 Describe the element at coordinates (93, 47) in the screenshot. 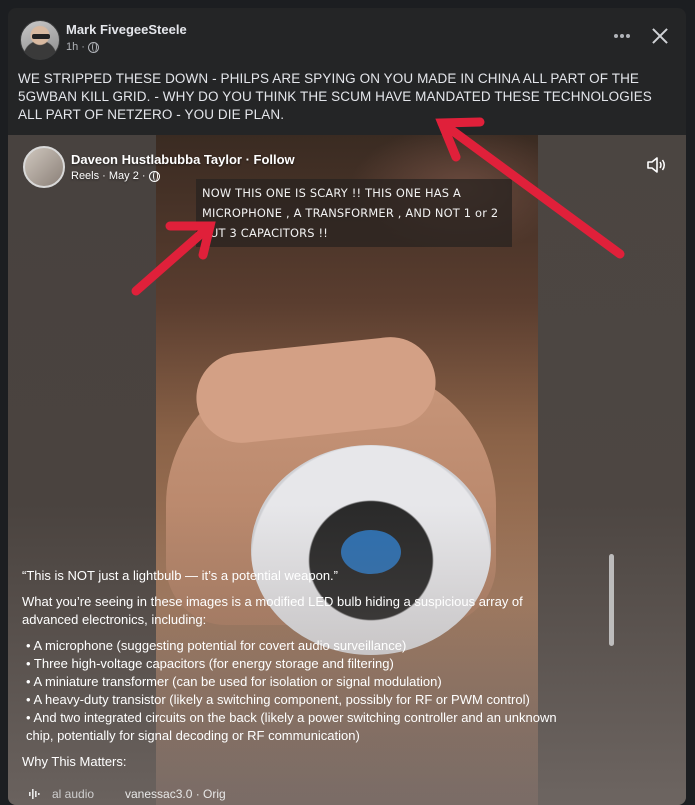

I see `globe-icon` at that location.